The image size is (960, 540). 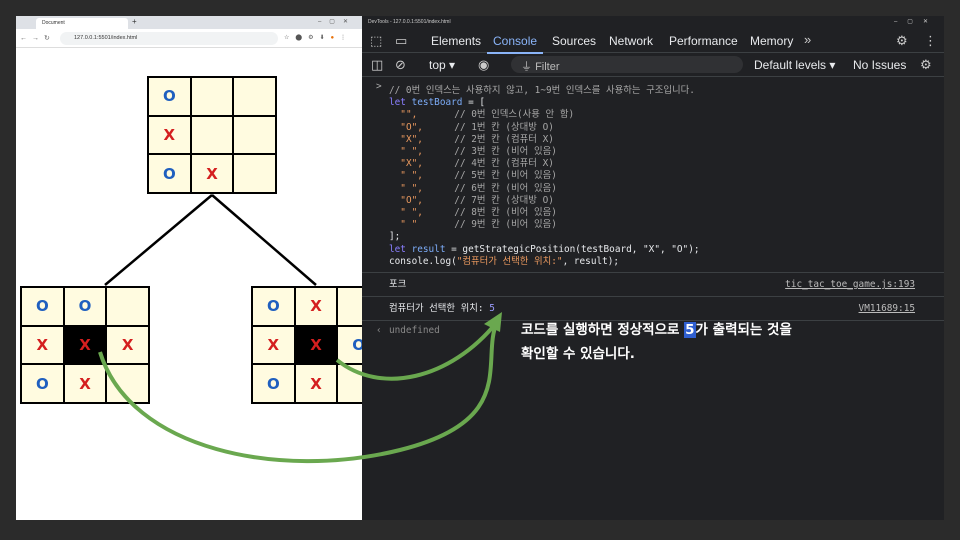 What do you see at coordinates (53, 23) in the screenshot?
I see `browser-tab-title: Document` at bounding box center [53, 23].